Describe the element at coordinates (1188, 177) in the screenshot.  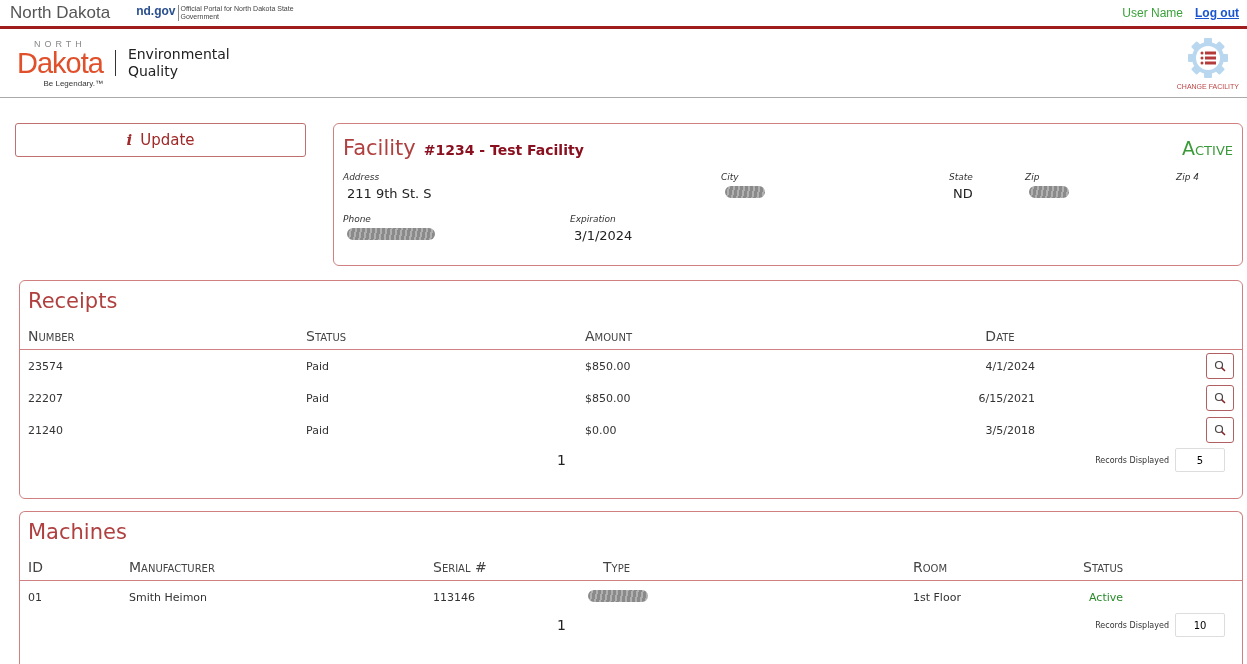
I see `field-label: Zip 4` at that location.